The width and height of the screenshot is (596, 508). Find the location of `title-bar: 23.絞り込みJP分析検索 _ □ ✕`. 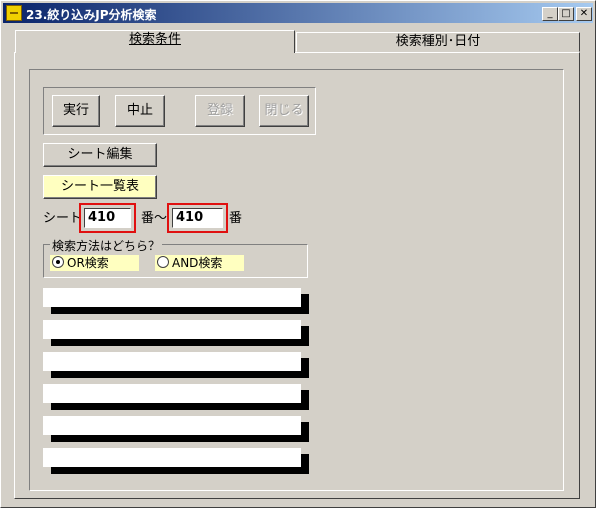

title-bar: 23.絞り込みJP分析検索 _ □ ✕ is located at coordinates (298, 13).